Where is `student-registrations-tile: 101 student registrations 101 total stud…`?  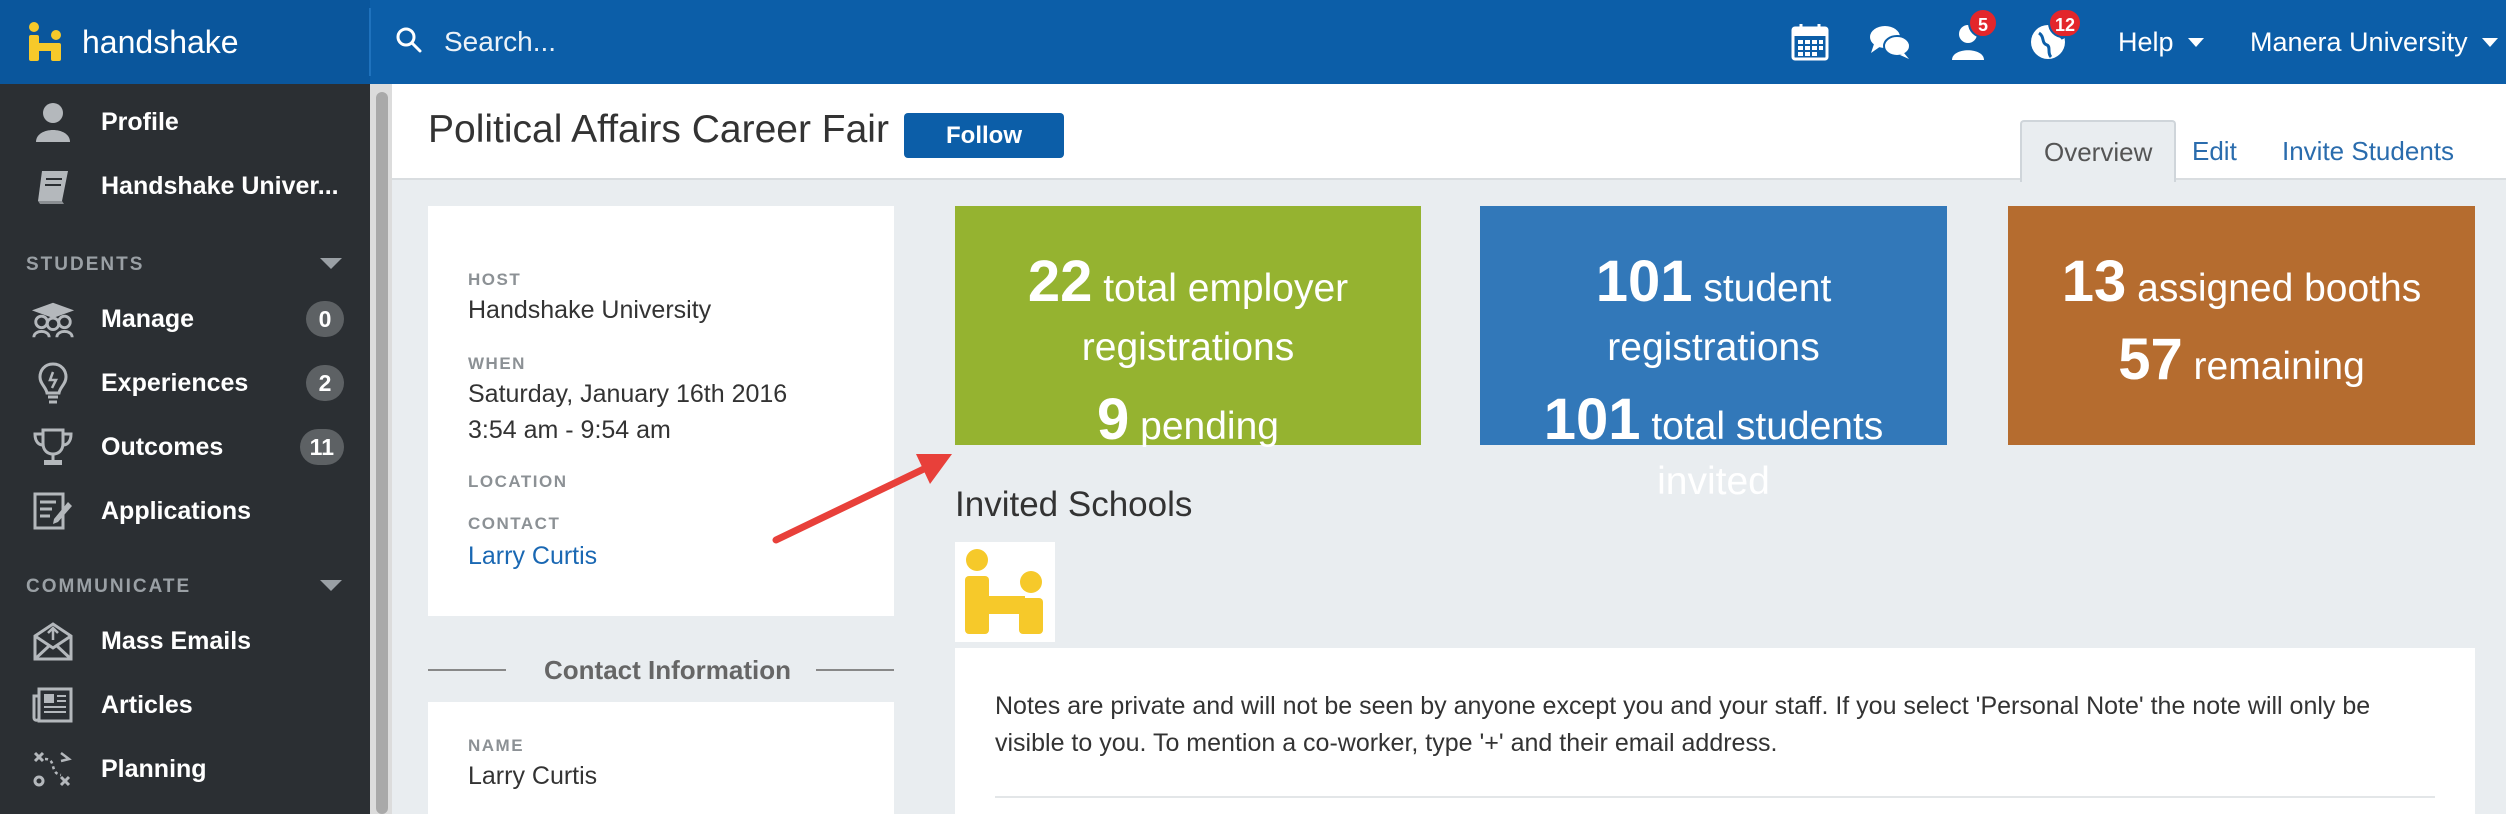 student-registrations-tile: 101 student registrations 101 total stud… is located at coordinates (1713, 354).